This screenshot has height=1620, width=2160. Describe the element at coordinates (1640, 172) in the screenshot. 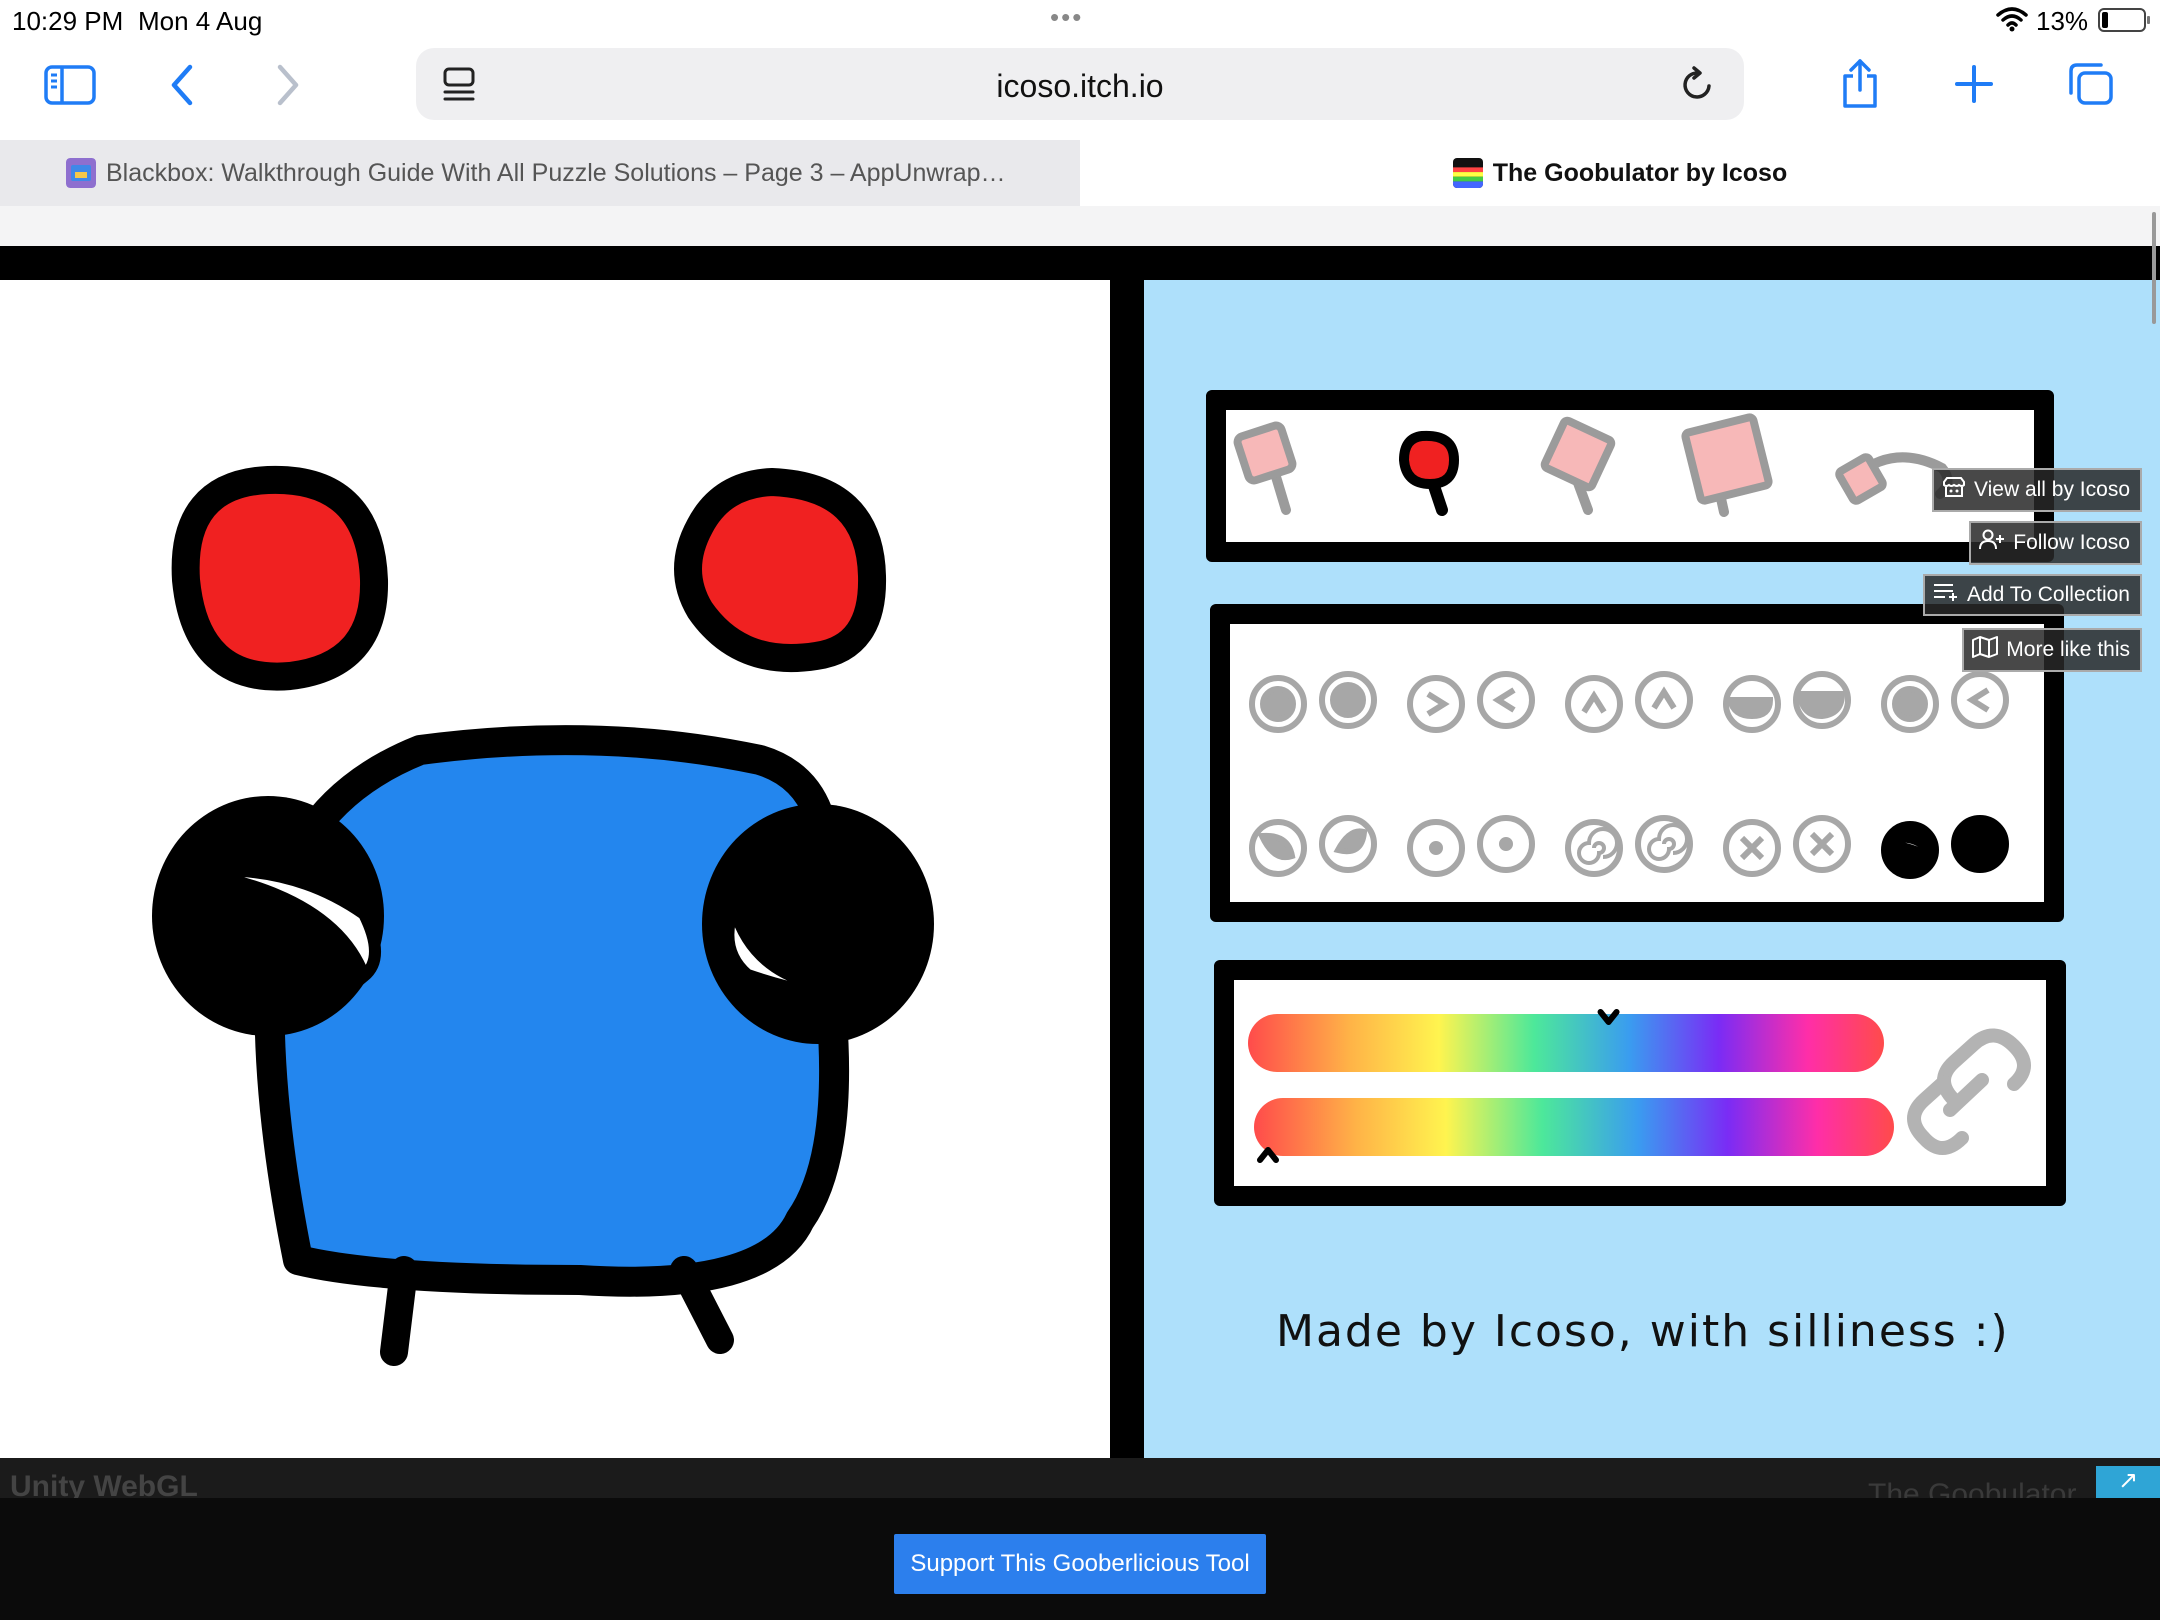

I see `tab-title: The Goobulator by Icoso` at that location.